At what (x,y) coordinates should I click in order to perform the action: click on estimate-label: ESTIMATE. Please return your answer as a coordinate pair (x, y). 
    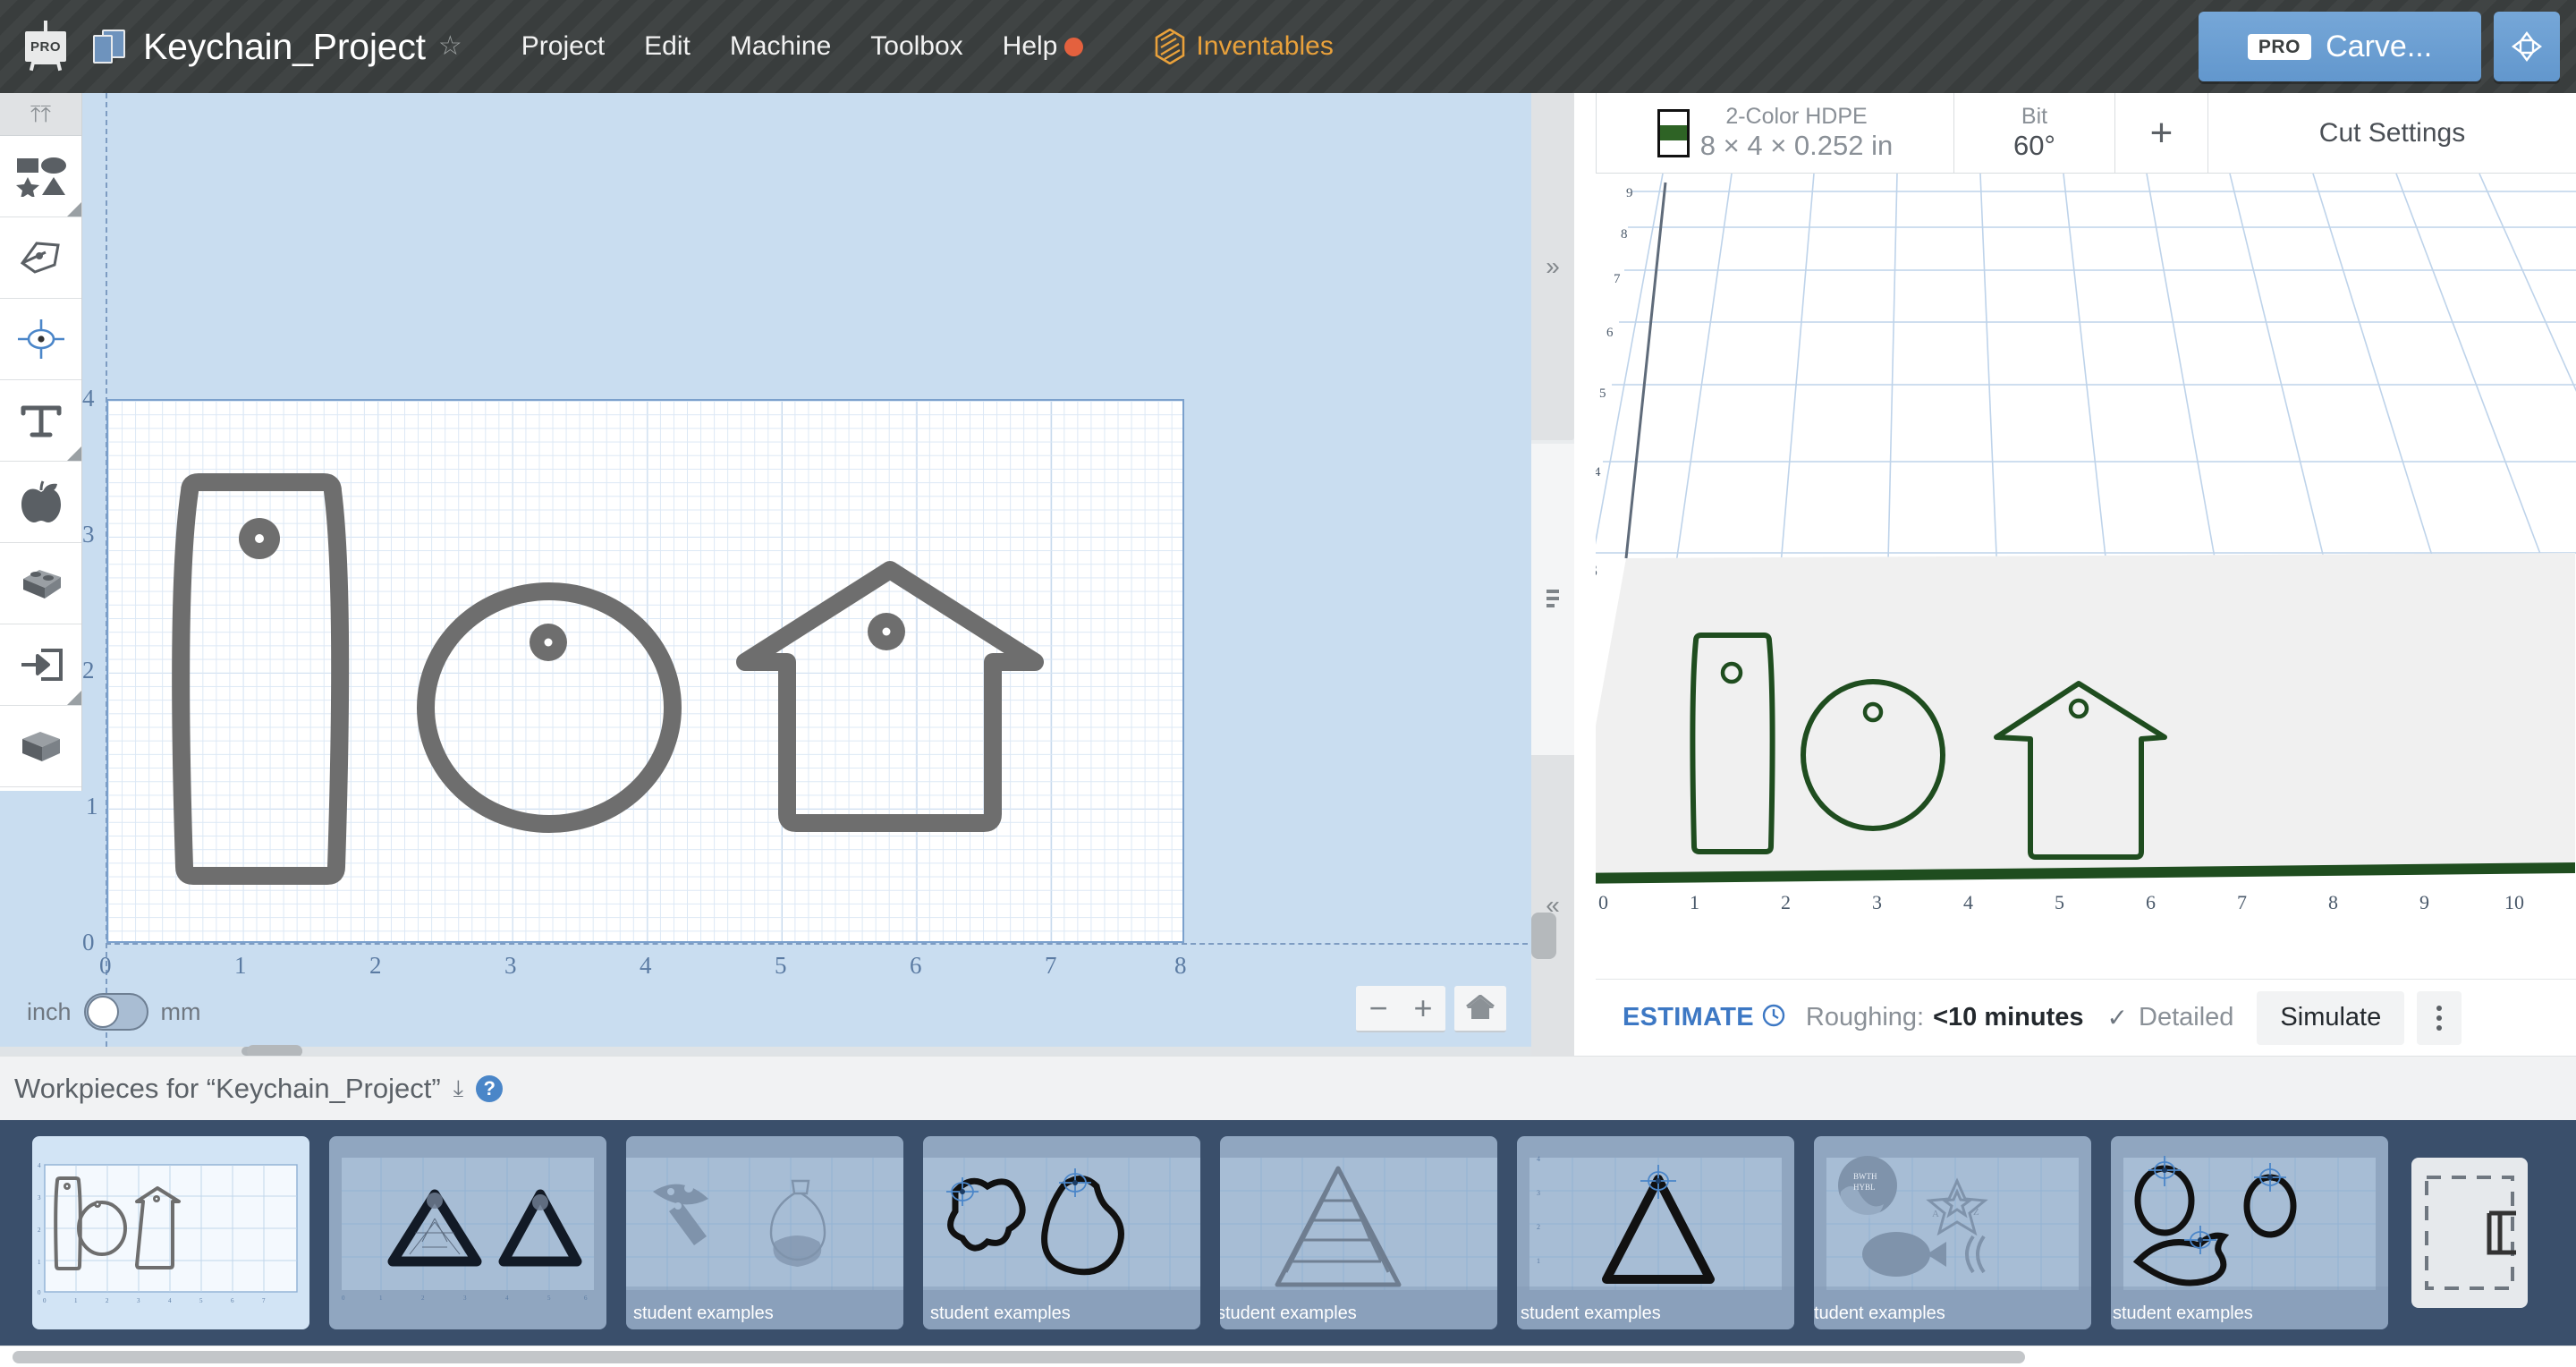
    Looking at the image, I should click on (1688, 1017).